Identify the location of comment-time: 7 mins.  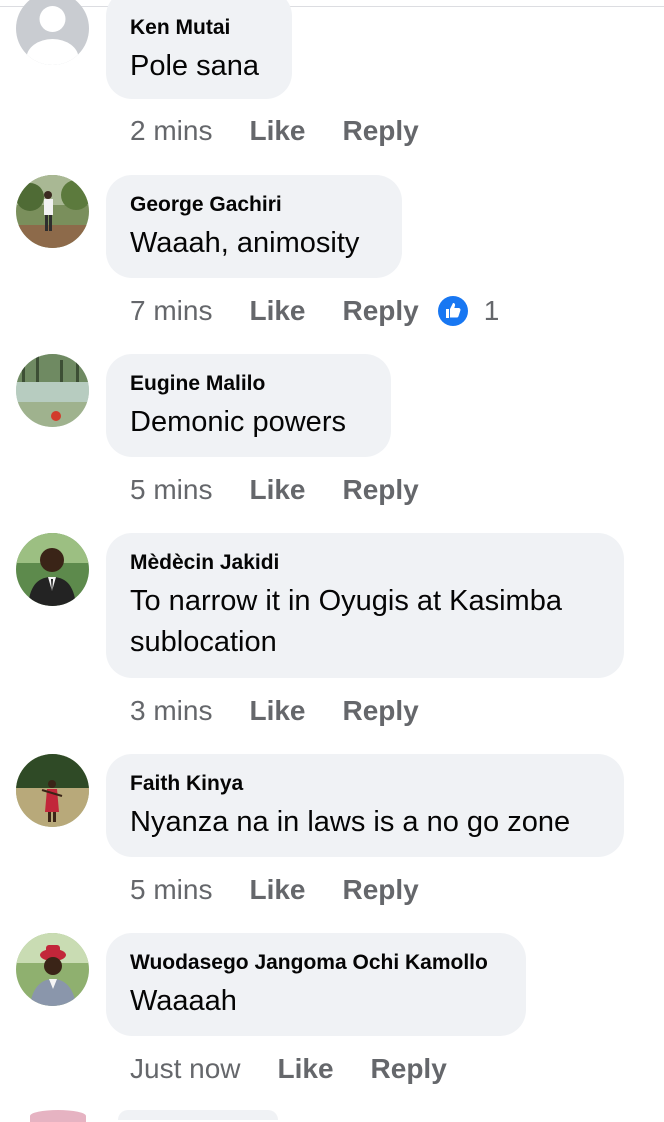
(171, 311).